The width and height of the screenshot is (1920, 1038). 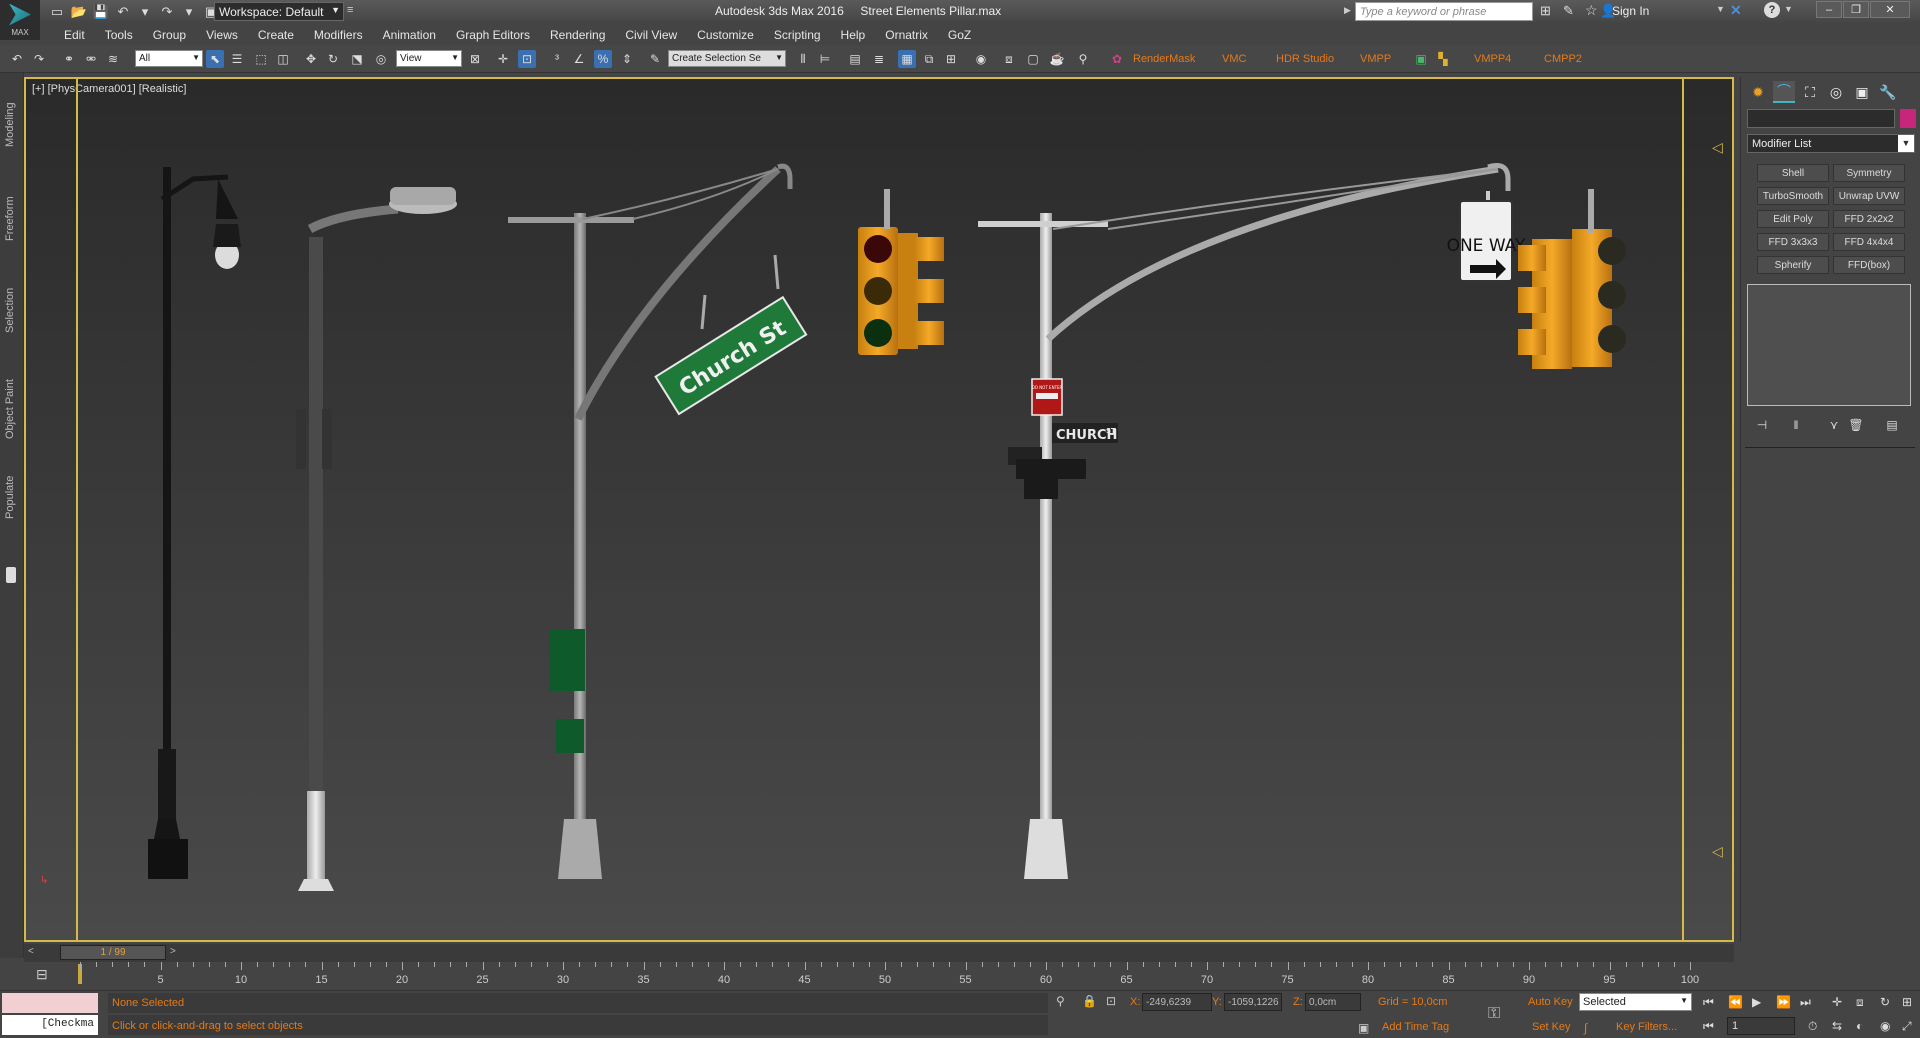 I want to click on toggle-scene-explorer-icon: ▤, so click(x=855, y=59).